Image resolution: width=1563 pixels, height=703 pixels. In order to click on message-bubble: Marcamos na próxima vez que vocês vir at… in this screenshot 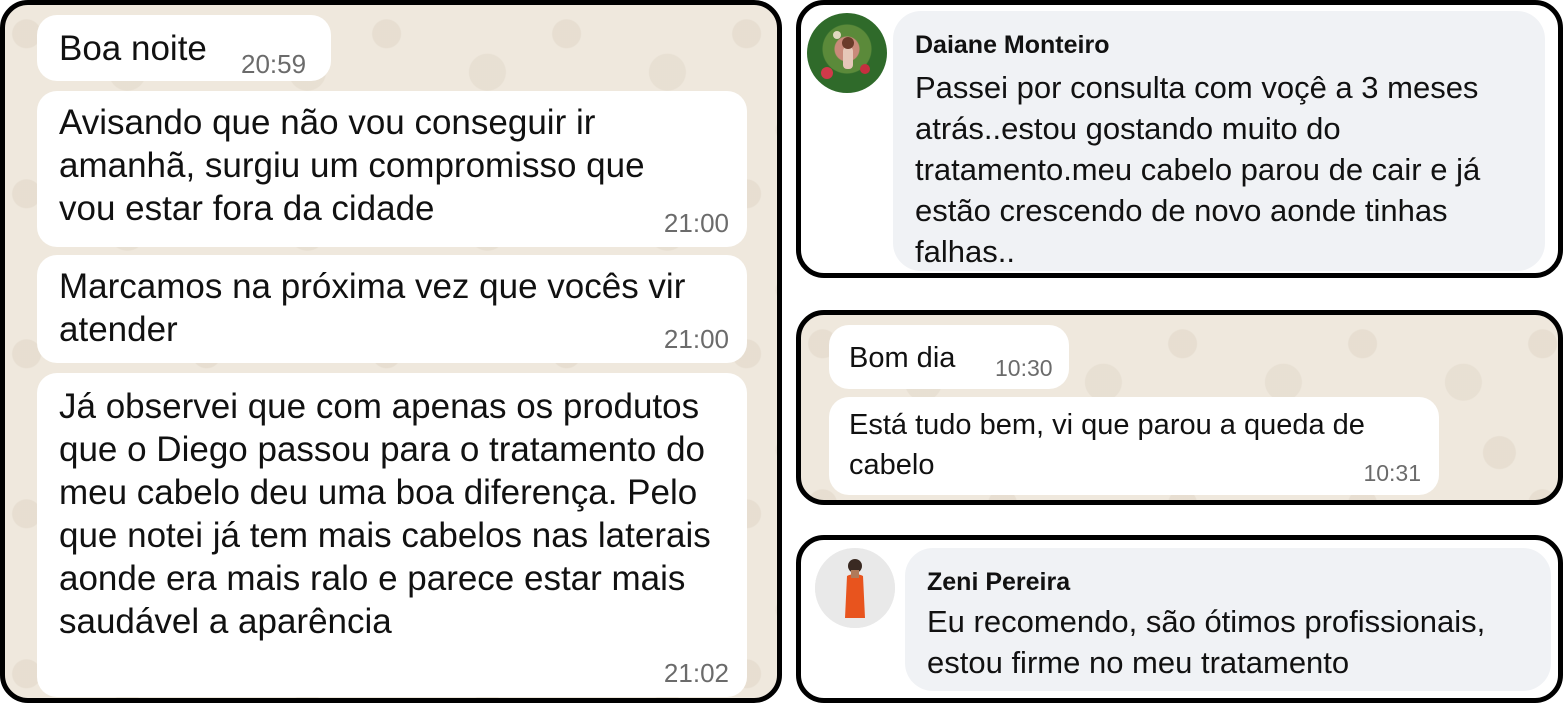, I will do `click(392, 309)`.